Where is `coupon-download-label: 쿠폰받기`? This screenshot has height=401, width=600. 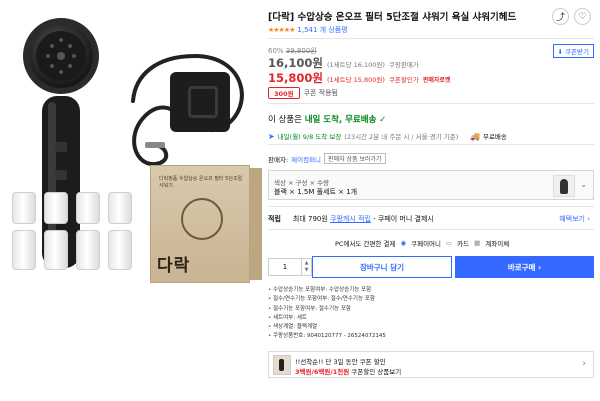
coupon-download-label: 쿠폰받기 is located at coordinates (577, 52).